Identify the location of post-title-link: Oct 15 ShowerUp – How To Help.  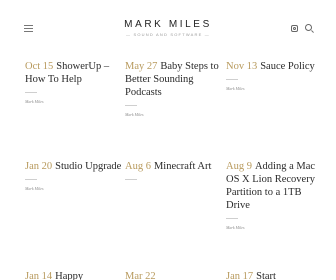
(74, 73).